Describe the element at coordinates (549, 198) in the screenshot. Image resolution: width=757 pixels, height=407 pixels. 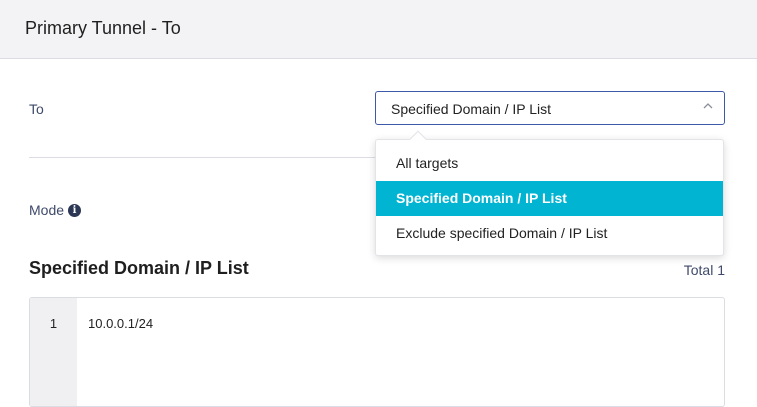
I see `dropdown-option-specified-domain-ip-list: Specified Domain / IP List` at that location.